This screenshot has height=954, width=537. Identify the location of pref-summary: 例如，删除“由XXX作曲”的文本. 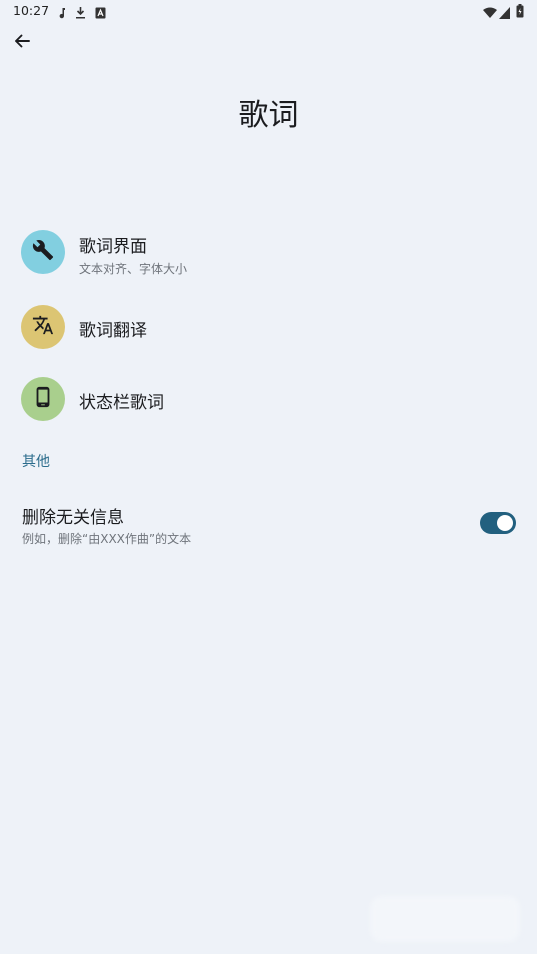
(107, 539).